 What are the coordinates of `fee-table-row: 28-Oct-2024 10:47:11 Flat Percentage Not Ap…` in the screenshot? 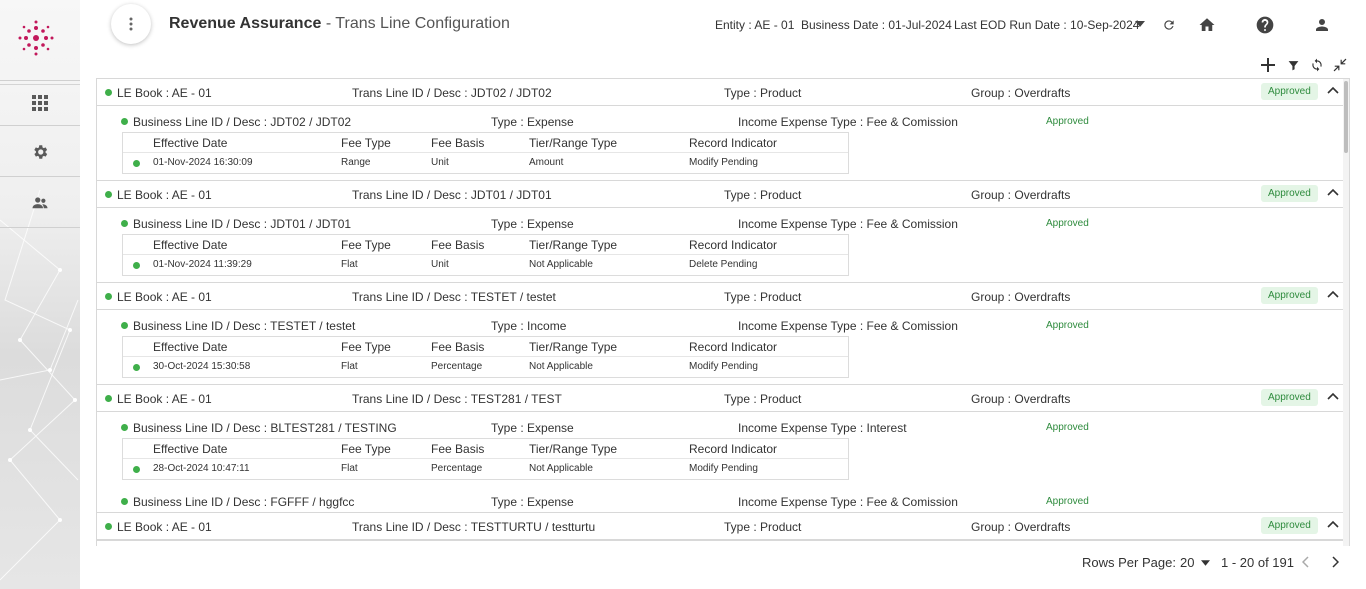 It's located at (485, 469).